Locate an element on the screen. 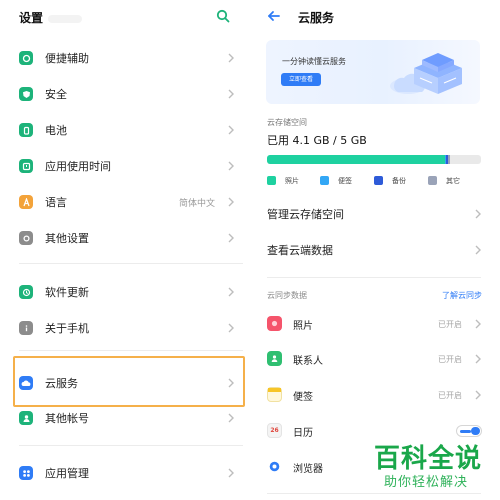  page-title: 设置 is located at coordinates (31, 18).